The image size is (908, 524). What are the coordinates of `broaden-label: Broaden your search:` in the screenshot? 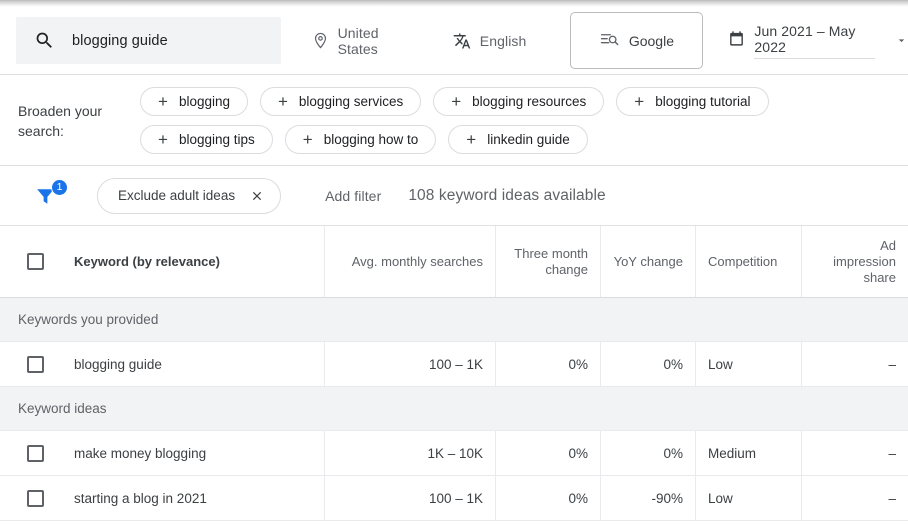 It's located at (60, 120).